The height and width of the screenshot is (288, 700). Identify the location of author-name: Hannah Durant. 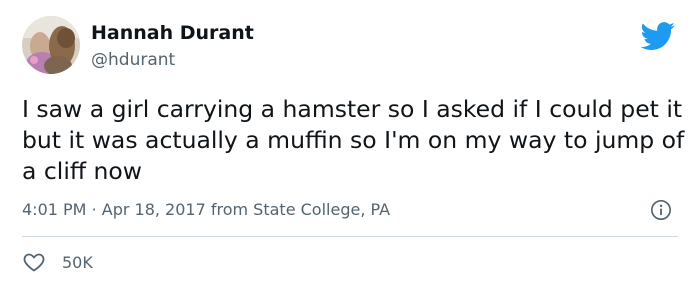
(172, 33).